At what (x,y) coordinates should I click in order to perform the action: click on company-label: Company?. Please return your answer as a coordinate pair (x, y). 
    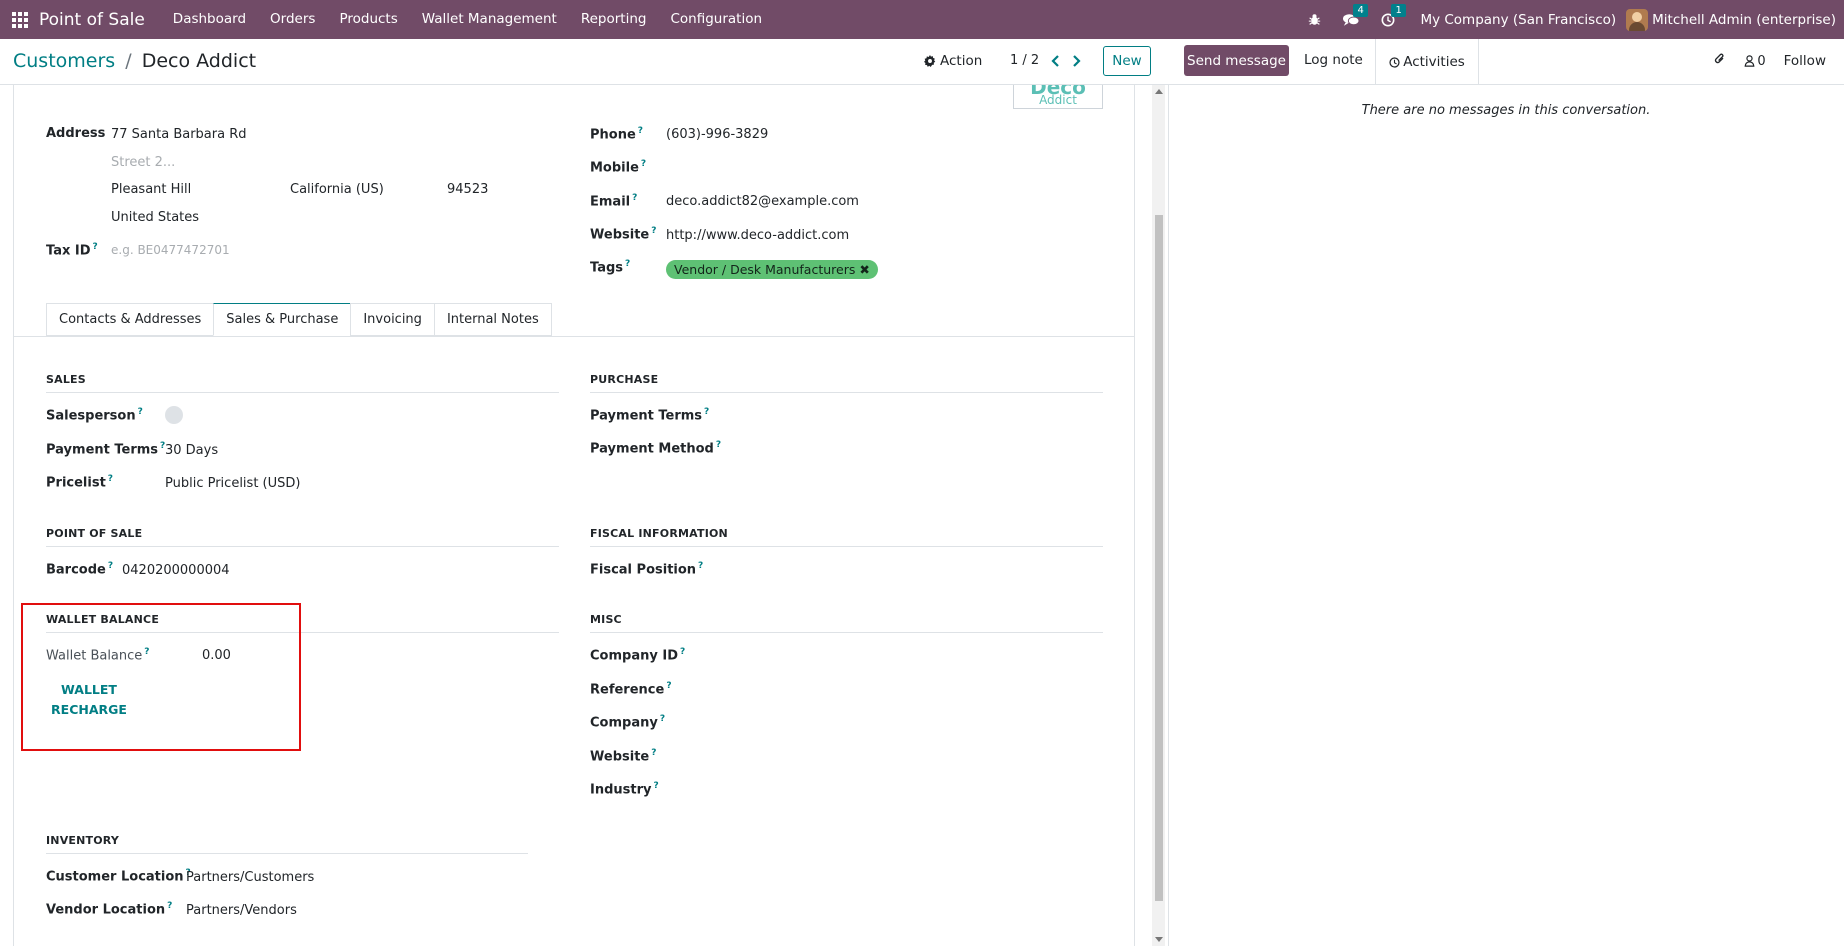
    Looking at the image, I should click on (627, 722).